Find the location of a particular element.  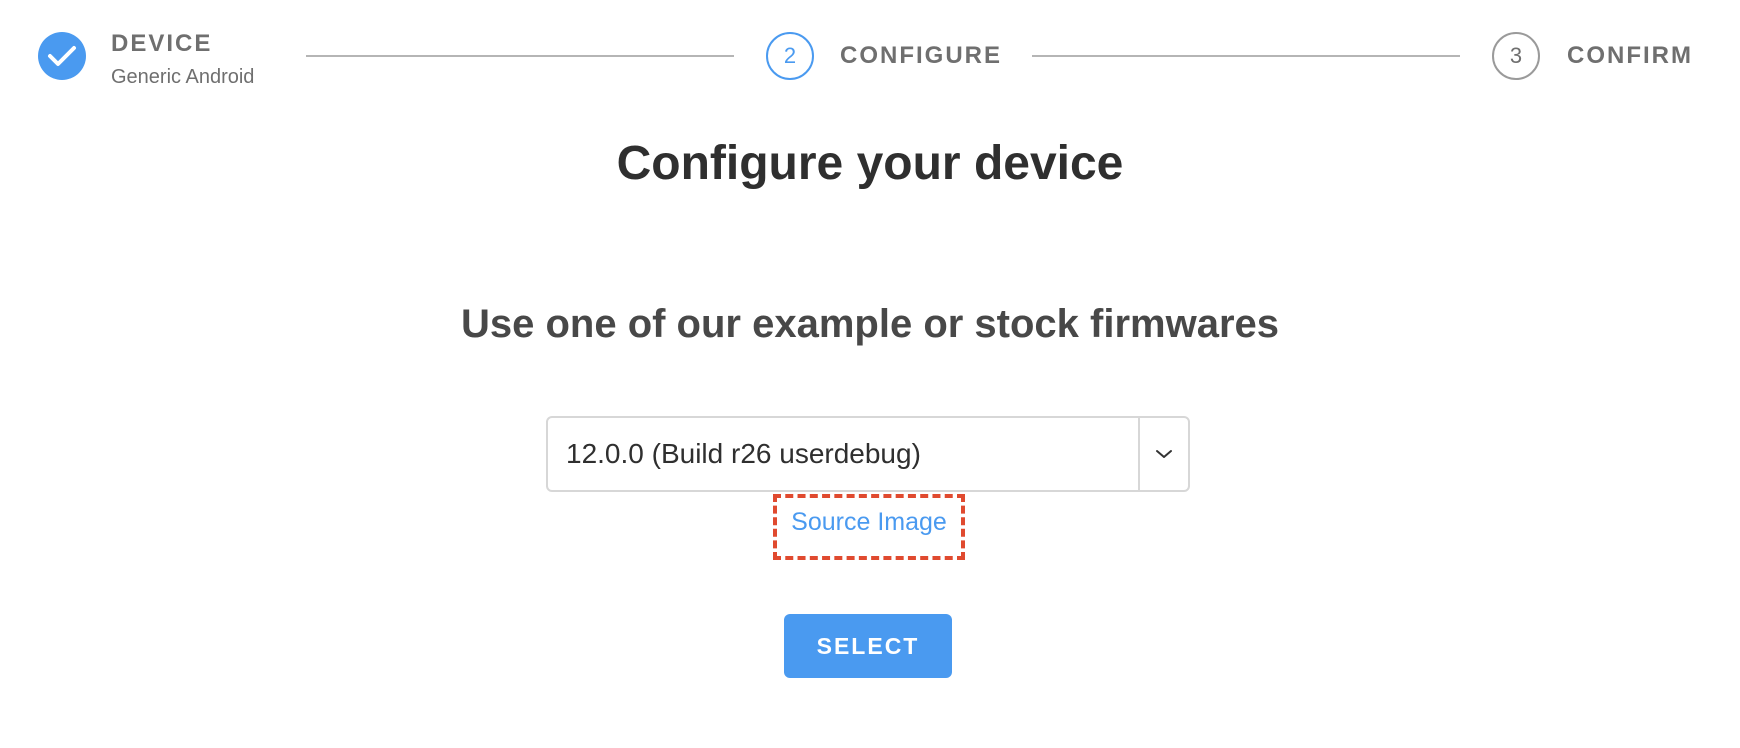

chevron-down-icon is located at coordinates (1164, 454).